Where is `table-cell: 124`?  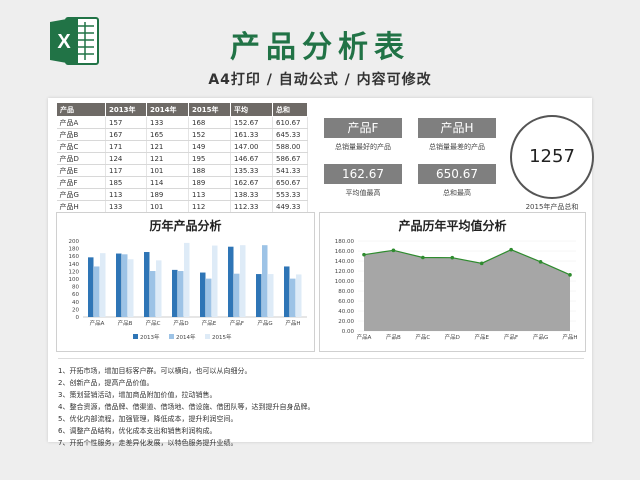 table-cell: 124 is located at coordinates (126, 158).